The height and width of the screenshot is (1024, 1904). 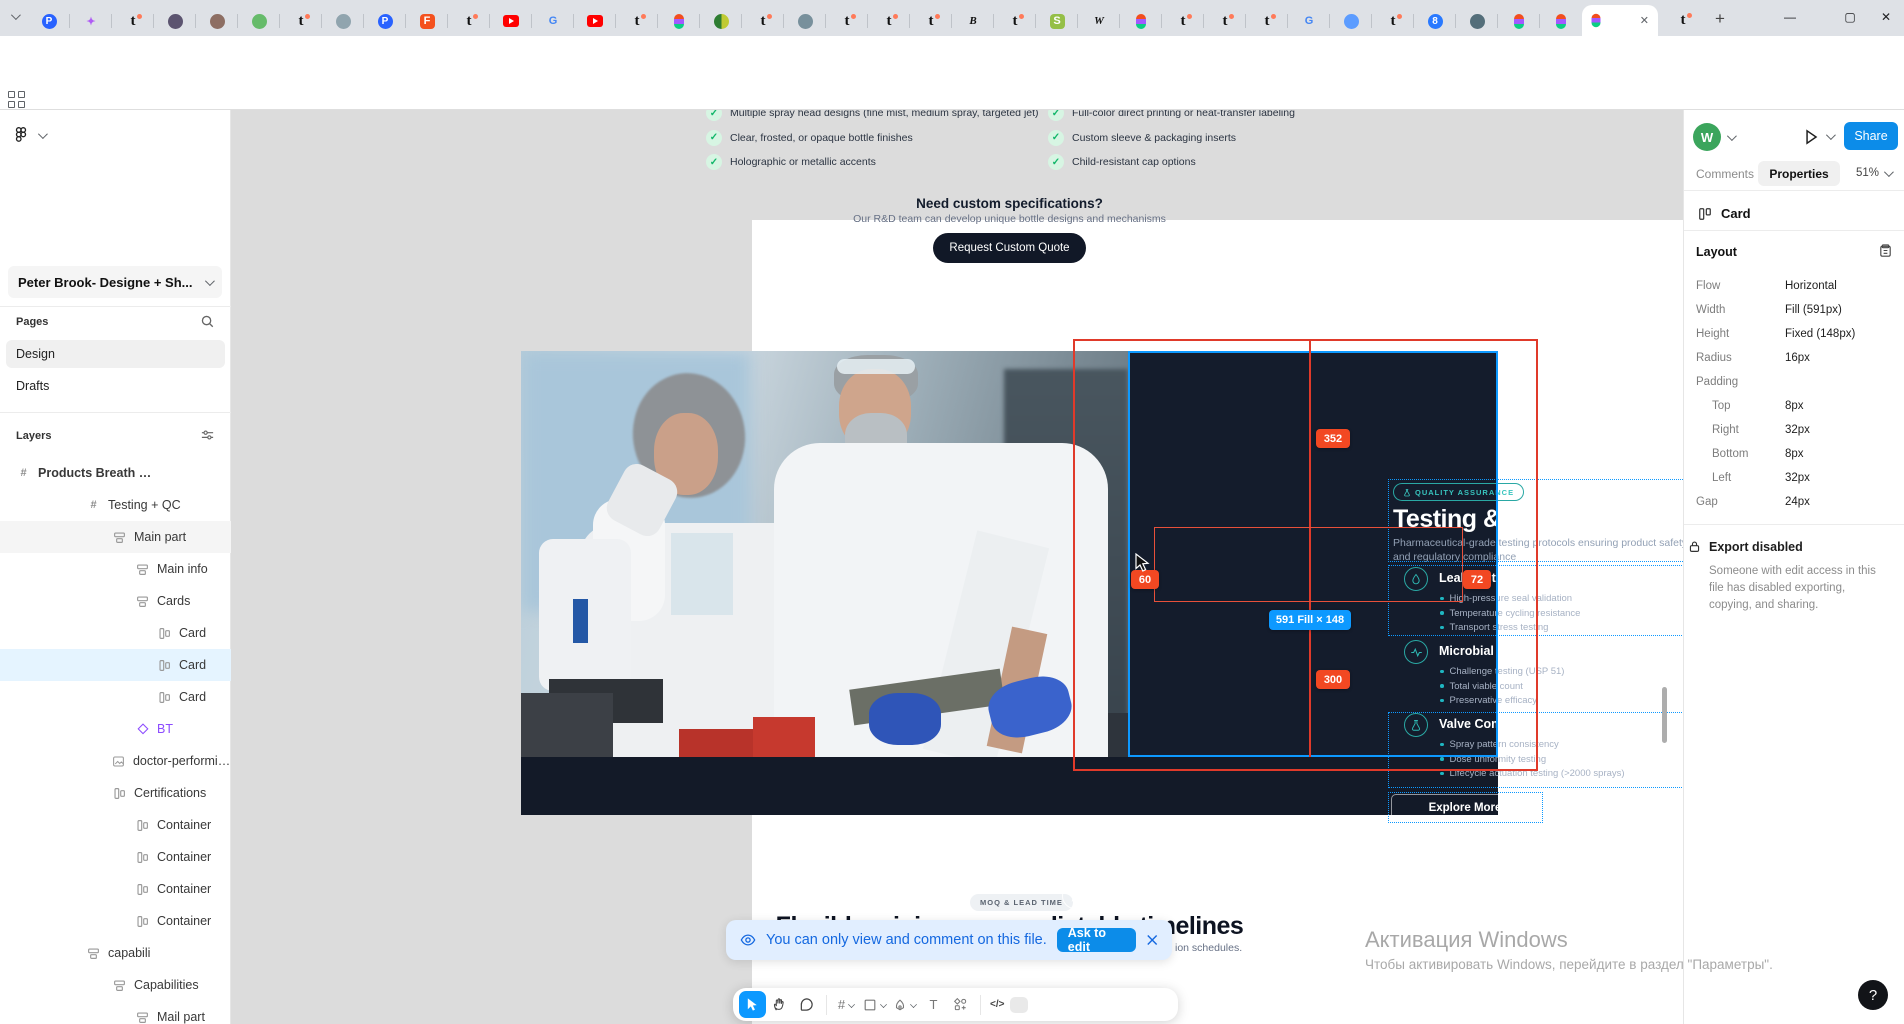 What do you see at coordinates (933, 1004) in the screenshot?
I see `text-tool: T` at bounding box center [933, 1004].